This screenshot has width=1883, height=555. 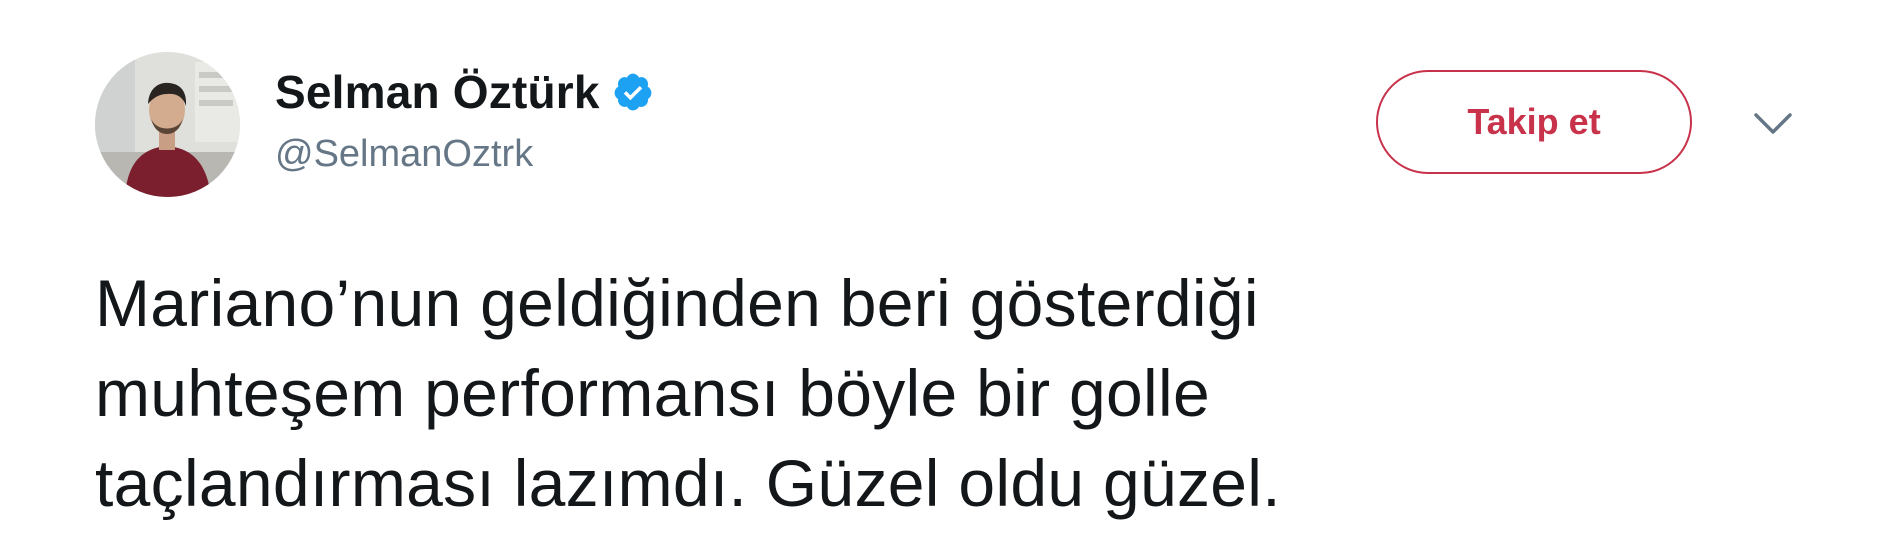 I want to click on author-handle: @SelmanOztrk, so click(x=404, y=154).